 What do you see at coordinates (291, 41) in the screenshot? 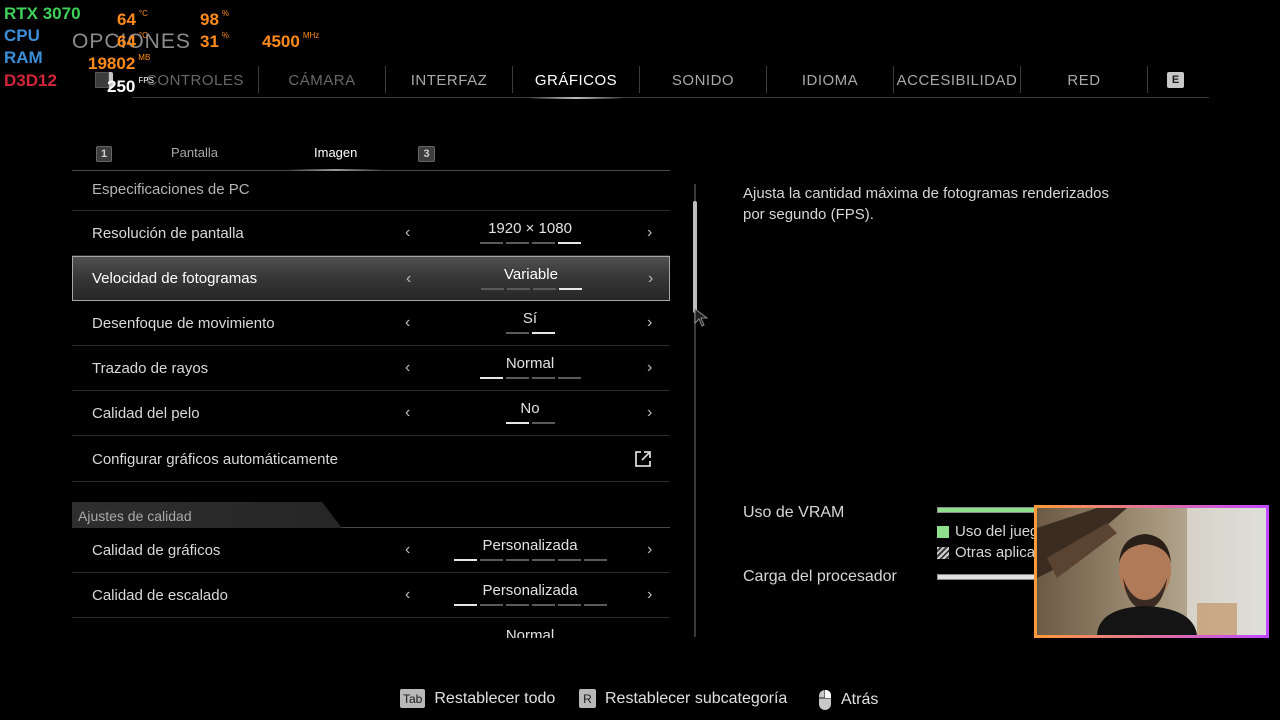
I see `cpu-clock: 4500 MHz` at bounding box center [291, 41].